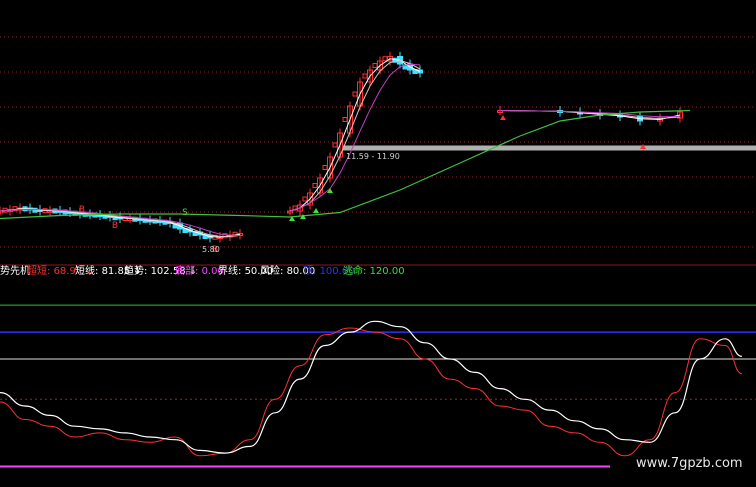 This screenshot has height=487, width=756. Describe the element at coordinates (311, 271) in the screenshot. I see `legend-item-name: 顶:` at that location.